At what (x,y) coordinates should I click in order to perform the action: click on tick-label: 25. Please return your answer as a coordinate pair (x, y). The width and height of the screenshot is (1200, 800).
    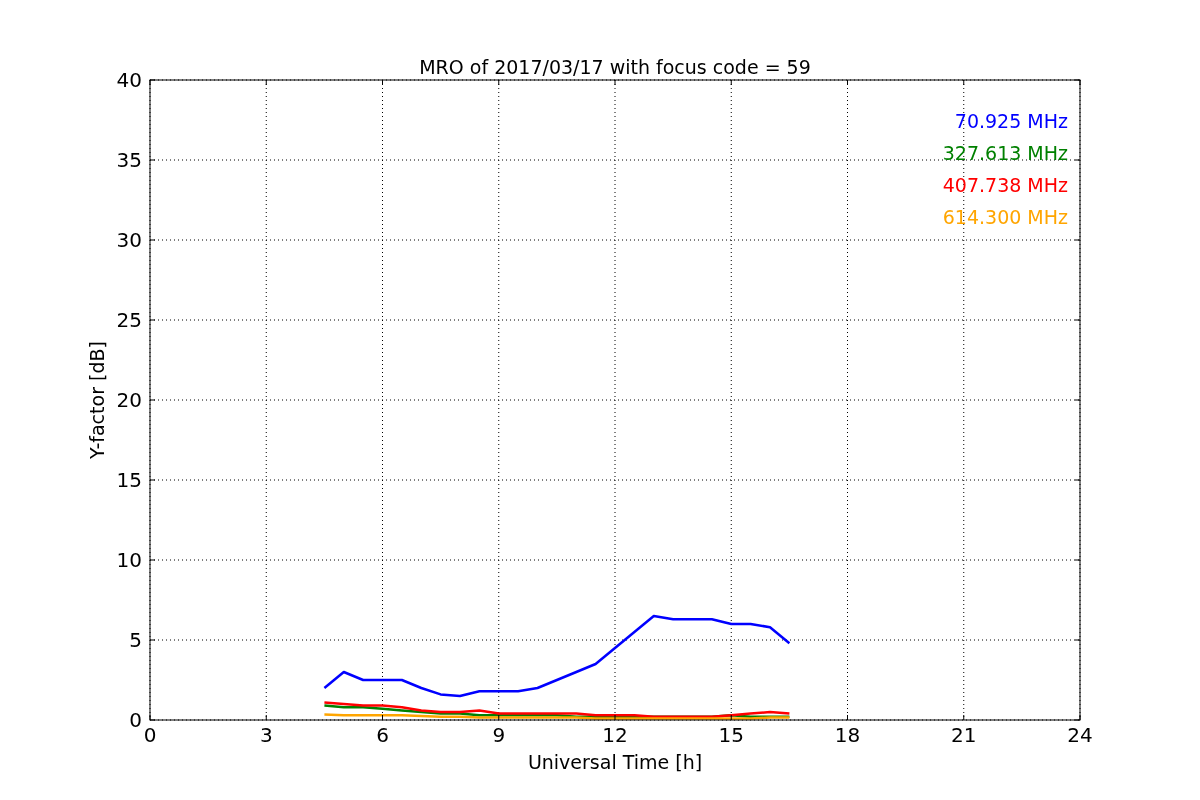
    Looking at the image, I should click on (129, 320).